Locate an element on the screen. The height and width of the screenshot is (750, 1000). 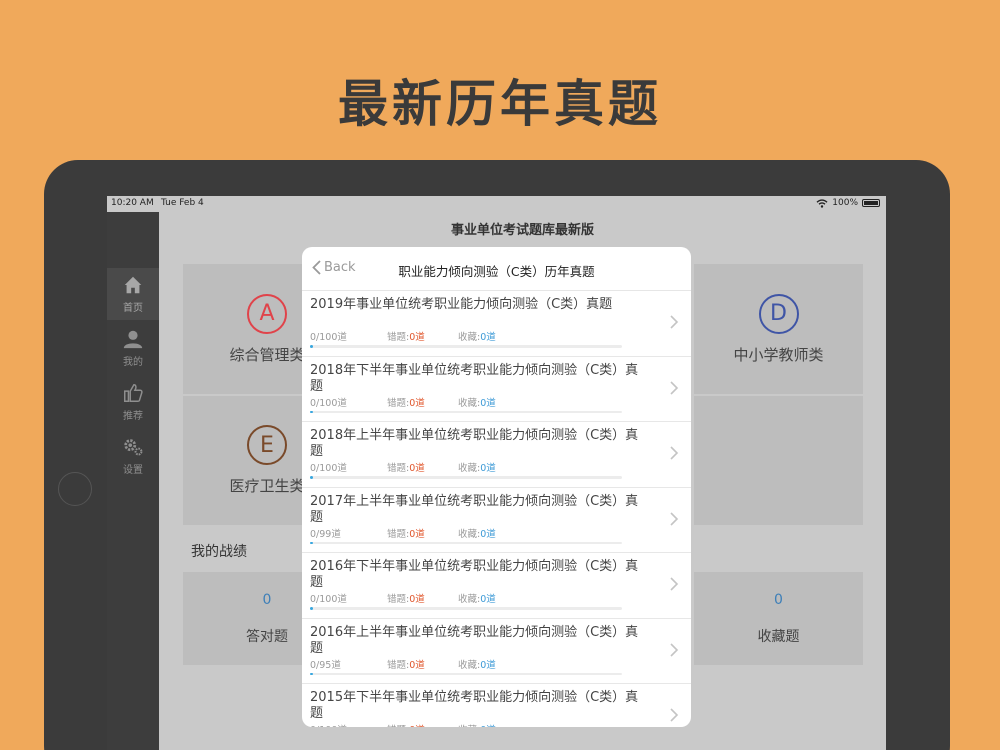
stat-label: 答对题 is located at coordinates (267, 636).